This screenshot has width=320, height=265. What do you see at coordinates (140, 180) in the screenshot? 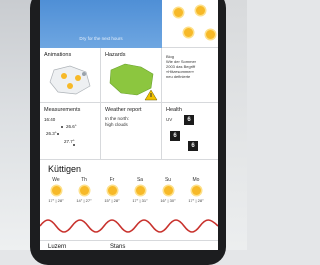
I see `day-name: Sa` at bounding box center [140, 180].